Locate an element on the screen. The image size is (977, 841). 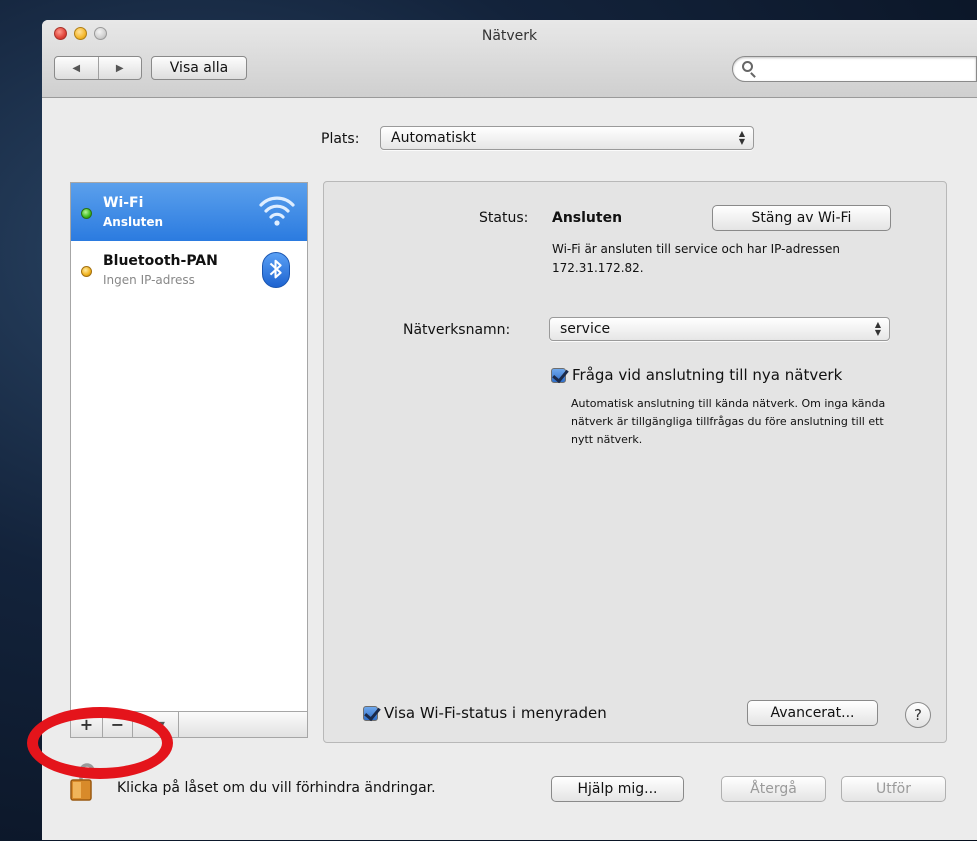
network-name-popup: service ▲ ▼ is located at coordinates (719, 329).